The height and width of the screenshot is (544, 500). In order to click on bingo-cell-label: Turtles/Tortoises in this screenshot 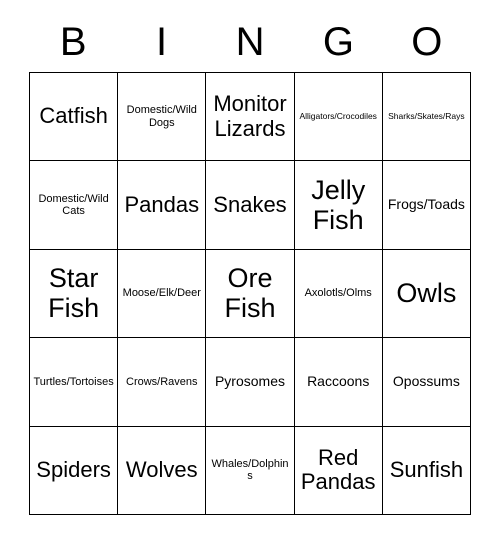, I will do `click(73, 381)`.